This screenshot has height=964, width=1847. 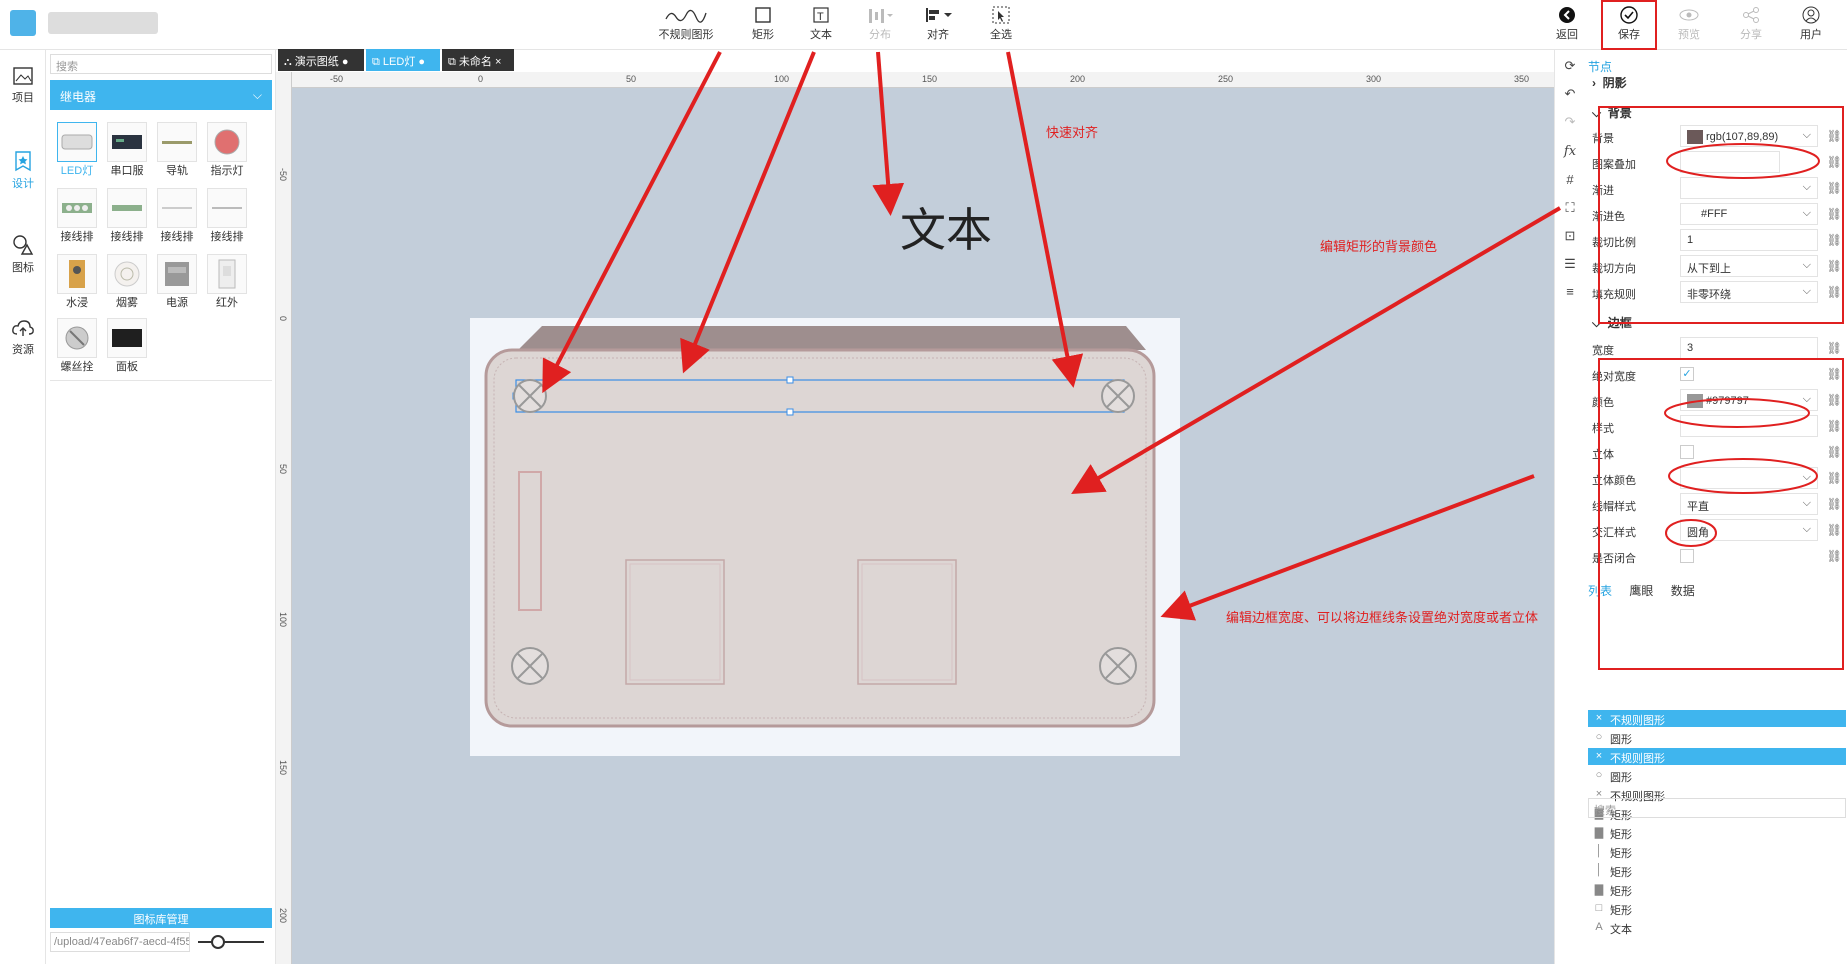 What do you see at coordinates (120, 942) in the screenshot?
I see `upload-path-field: /upload/47eab6f7-aecd-4f55-b29` at bounding box center [120, 942].